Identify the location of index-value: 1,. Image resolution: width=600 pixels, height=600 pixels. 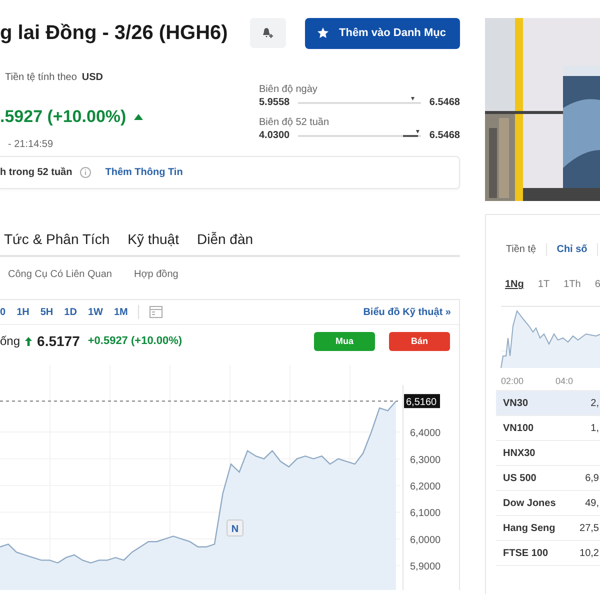
(594, 428).